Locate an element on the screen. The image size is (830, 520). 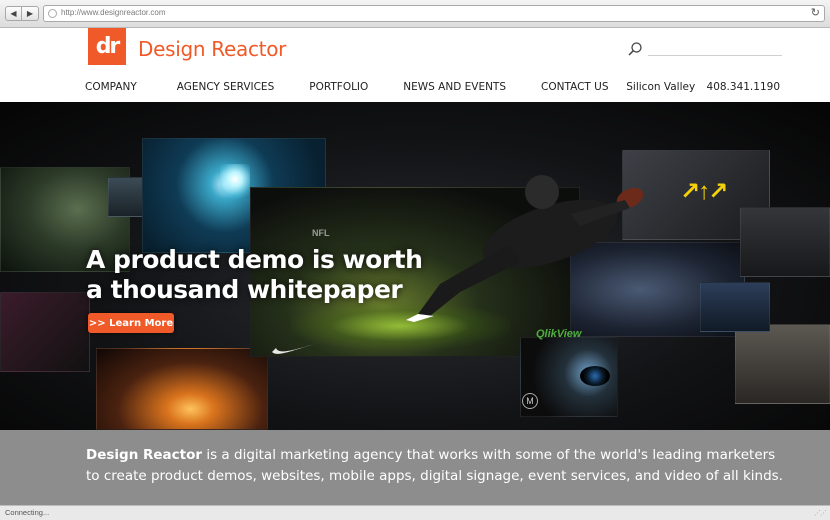
nfl-logo: NFL is located at coordinates (321, 233).